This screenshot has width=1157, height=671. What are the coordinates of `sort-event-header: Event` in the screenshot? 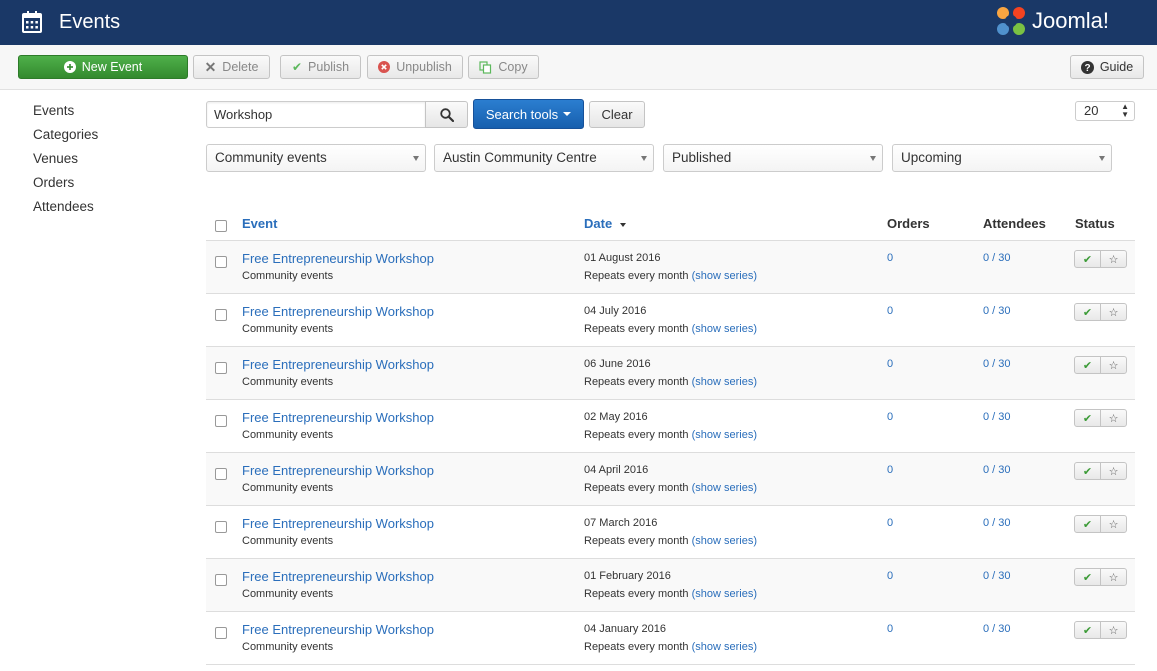 It's located at (259, 223).